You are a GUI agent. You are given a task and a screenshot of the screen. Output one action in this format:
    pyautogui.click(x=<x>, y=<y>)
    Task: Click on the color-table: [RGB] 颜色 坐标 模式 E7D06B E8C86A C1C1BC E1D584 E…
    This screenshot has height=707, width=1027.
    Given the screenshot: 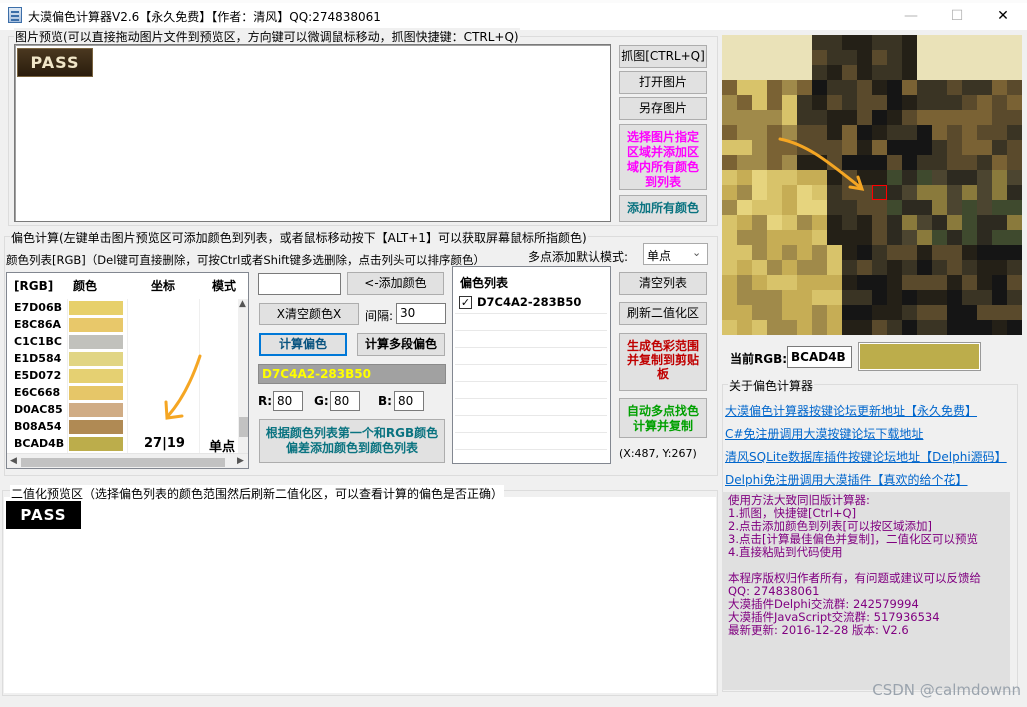 What is the action you would take?
    pyautogui.click(x=127, y=370)
    